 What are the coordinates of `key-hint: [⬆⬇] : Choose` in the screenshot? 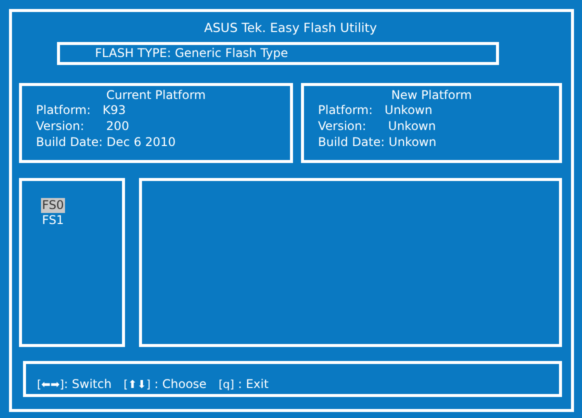 It's located at (165, 385).